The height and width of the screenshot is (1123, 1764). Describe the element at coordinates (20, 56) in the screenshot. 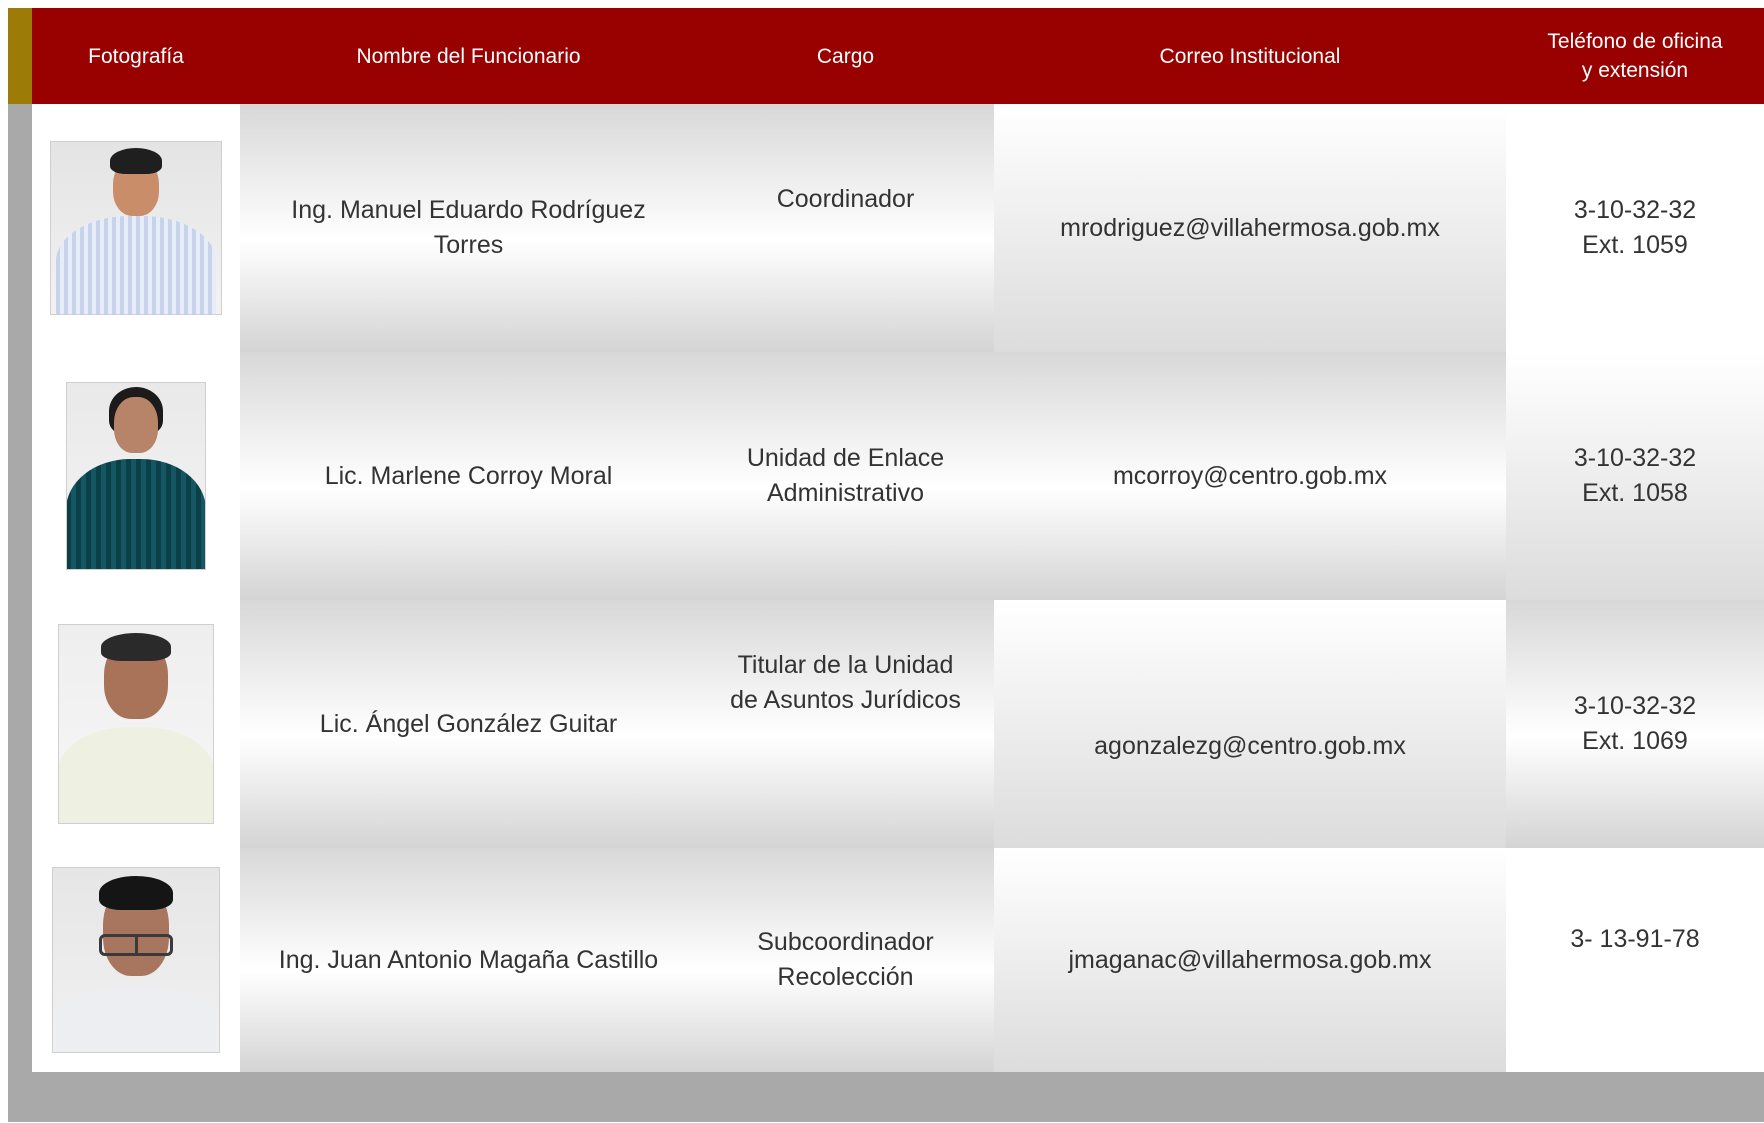

I see `gold-accent-tab` at that location.